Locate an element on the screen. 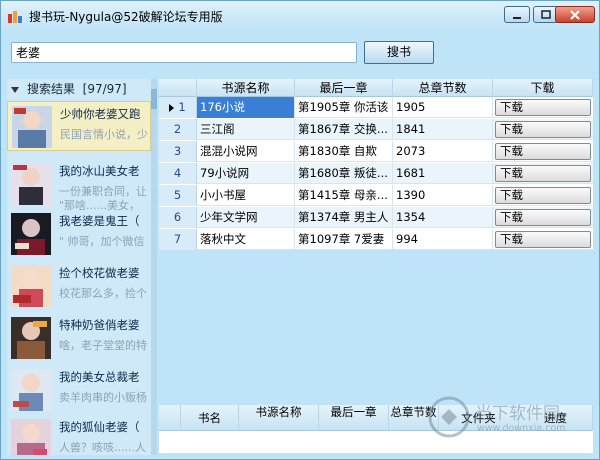 The height and width of the screenshot is (460, 600). book-item: 我的冰山美女老 一份兼职合同，让 "那啥......美女， is located at coordinates (79, 185).